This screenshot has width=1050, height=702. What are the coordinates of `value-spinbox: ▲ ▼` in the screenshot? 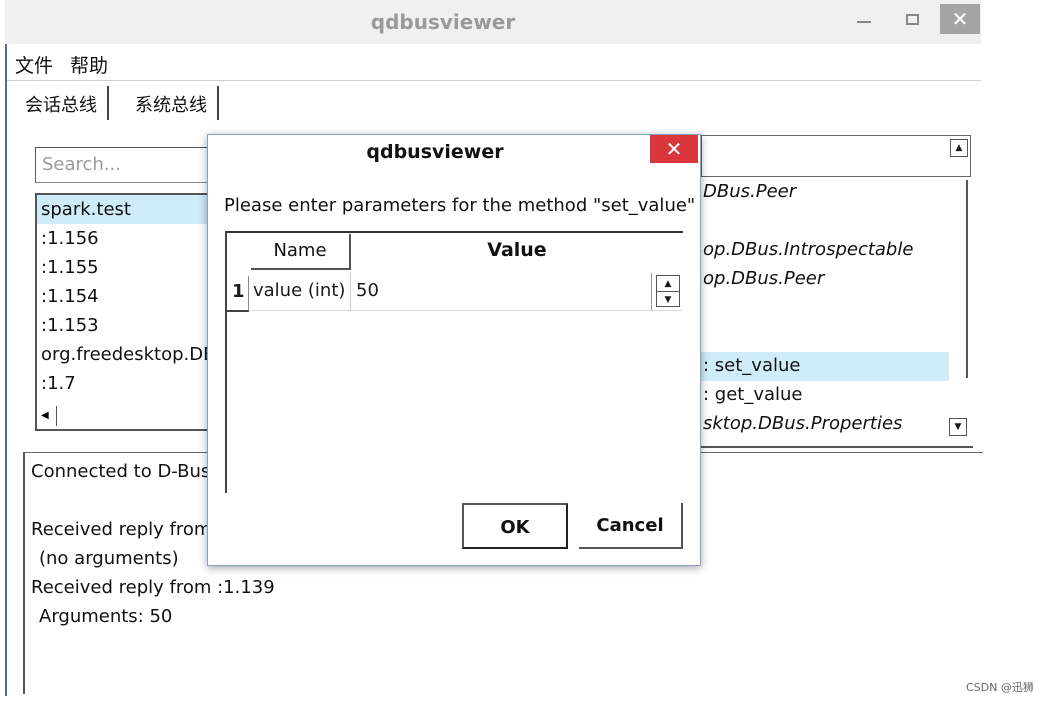 It's located at (667, 291).